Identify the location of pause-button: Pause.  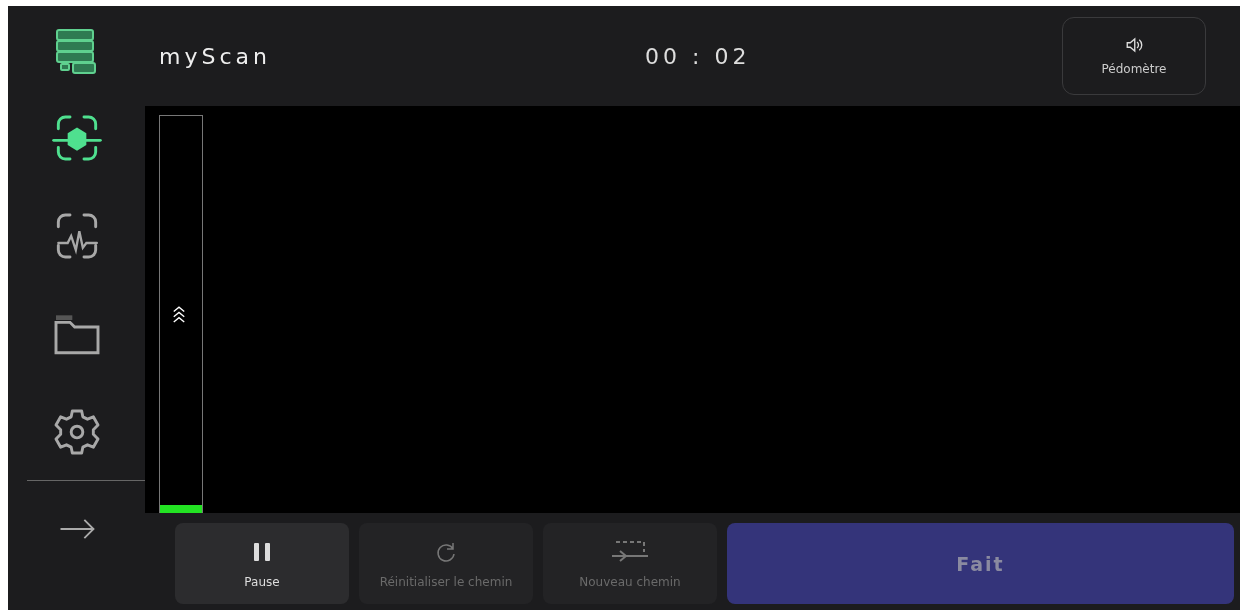
(262, 563).